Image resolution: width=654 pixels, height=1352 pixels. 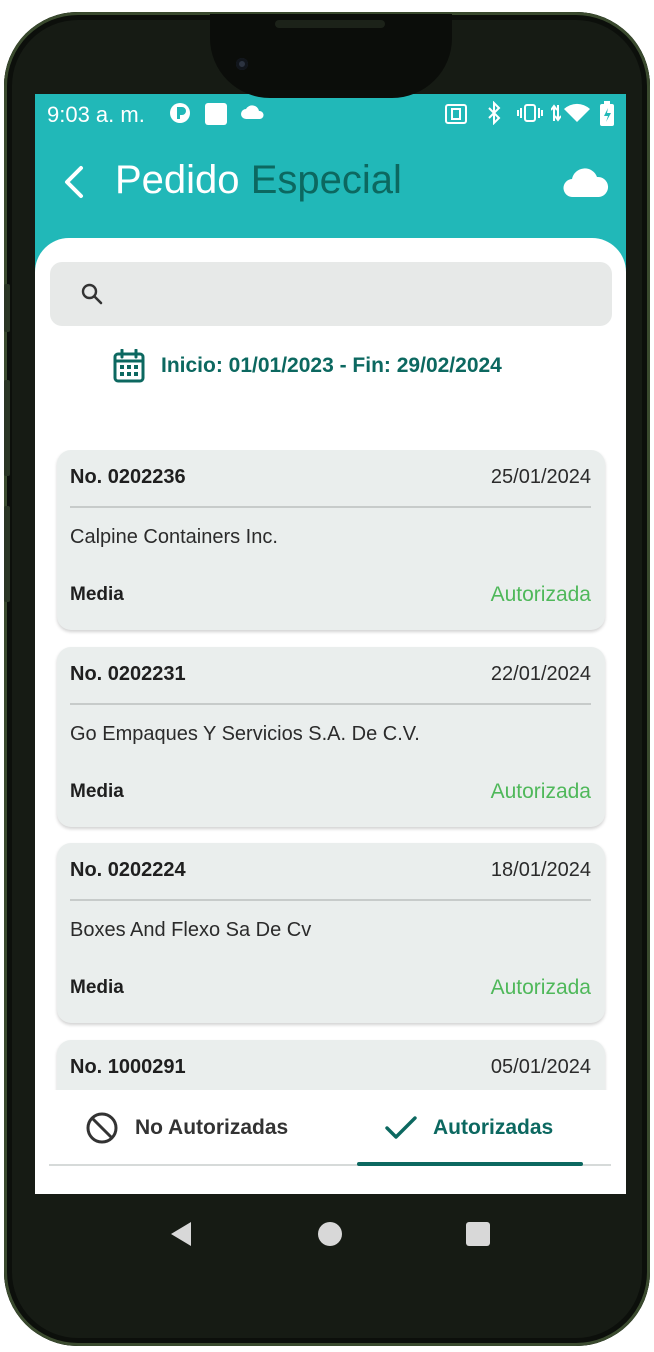 What do you see at coordinates (212, 1127) in the screenshot?
I see `tab-label: No Autorizadas` at bounding box center [212, 1127].